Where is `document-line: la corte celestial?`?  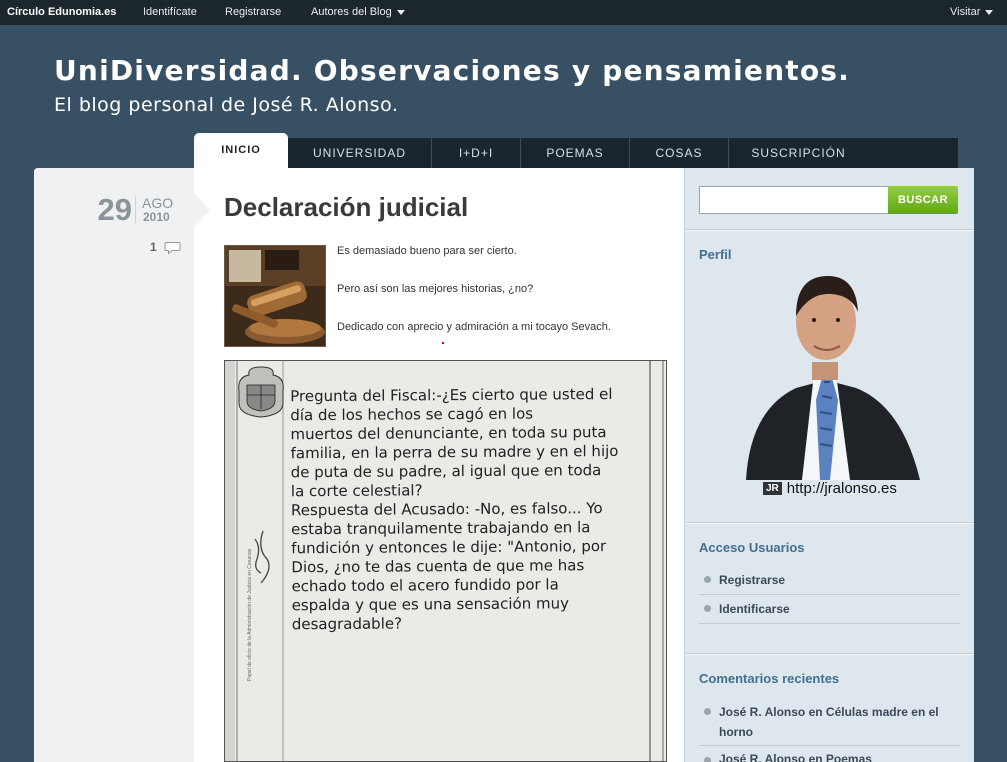
document-line: la corte celestial? is located at coordinates (356, 491).